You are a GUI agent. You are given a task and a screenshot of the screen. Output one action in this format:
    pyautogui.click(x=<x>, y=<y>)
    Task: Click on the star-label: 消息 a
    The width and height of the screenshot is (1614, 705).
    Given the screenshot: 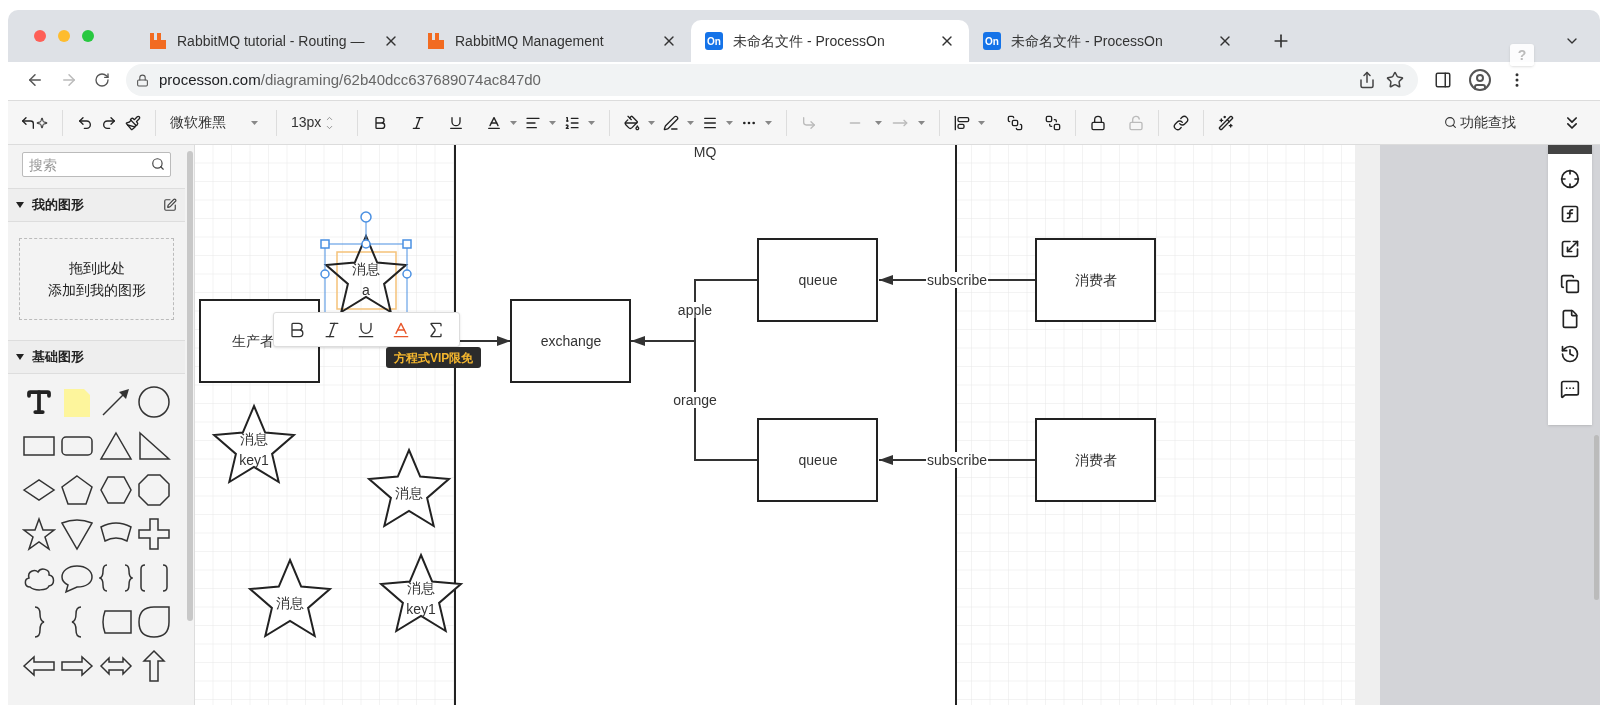 What is the action you would take?
    pyautogui.click(x=366, y=279)
    